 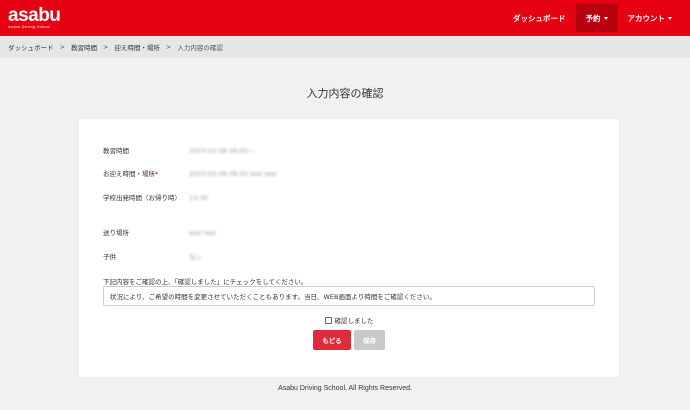 I want to click on confirm-checkbox-row: 確認しました, so click(x=349, y=320).